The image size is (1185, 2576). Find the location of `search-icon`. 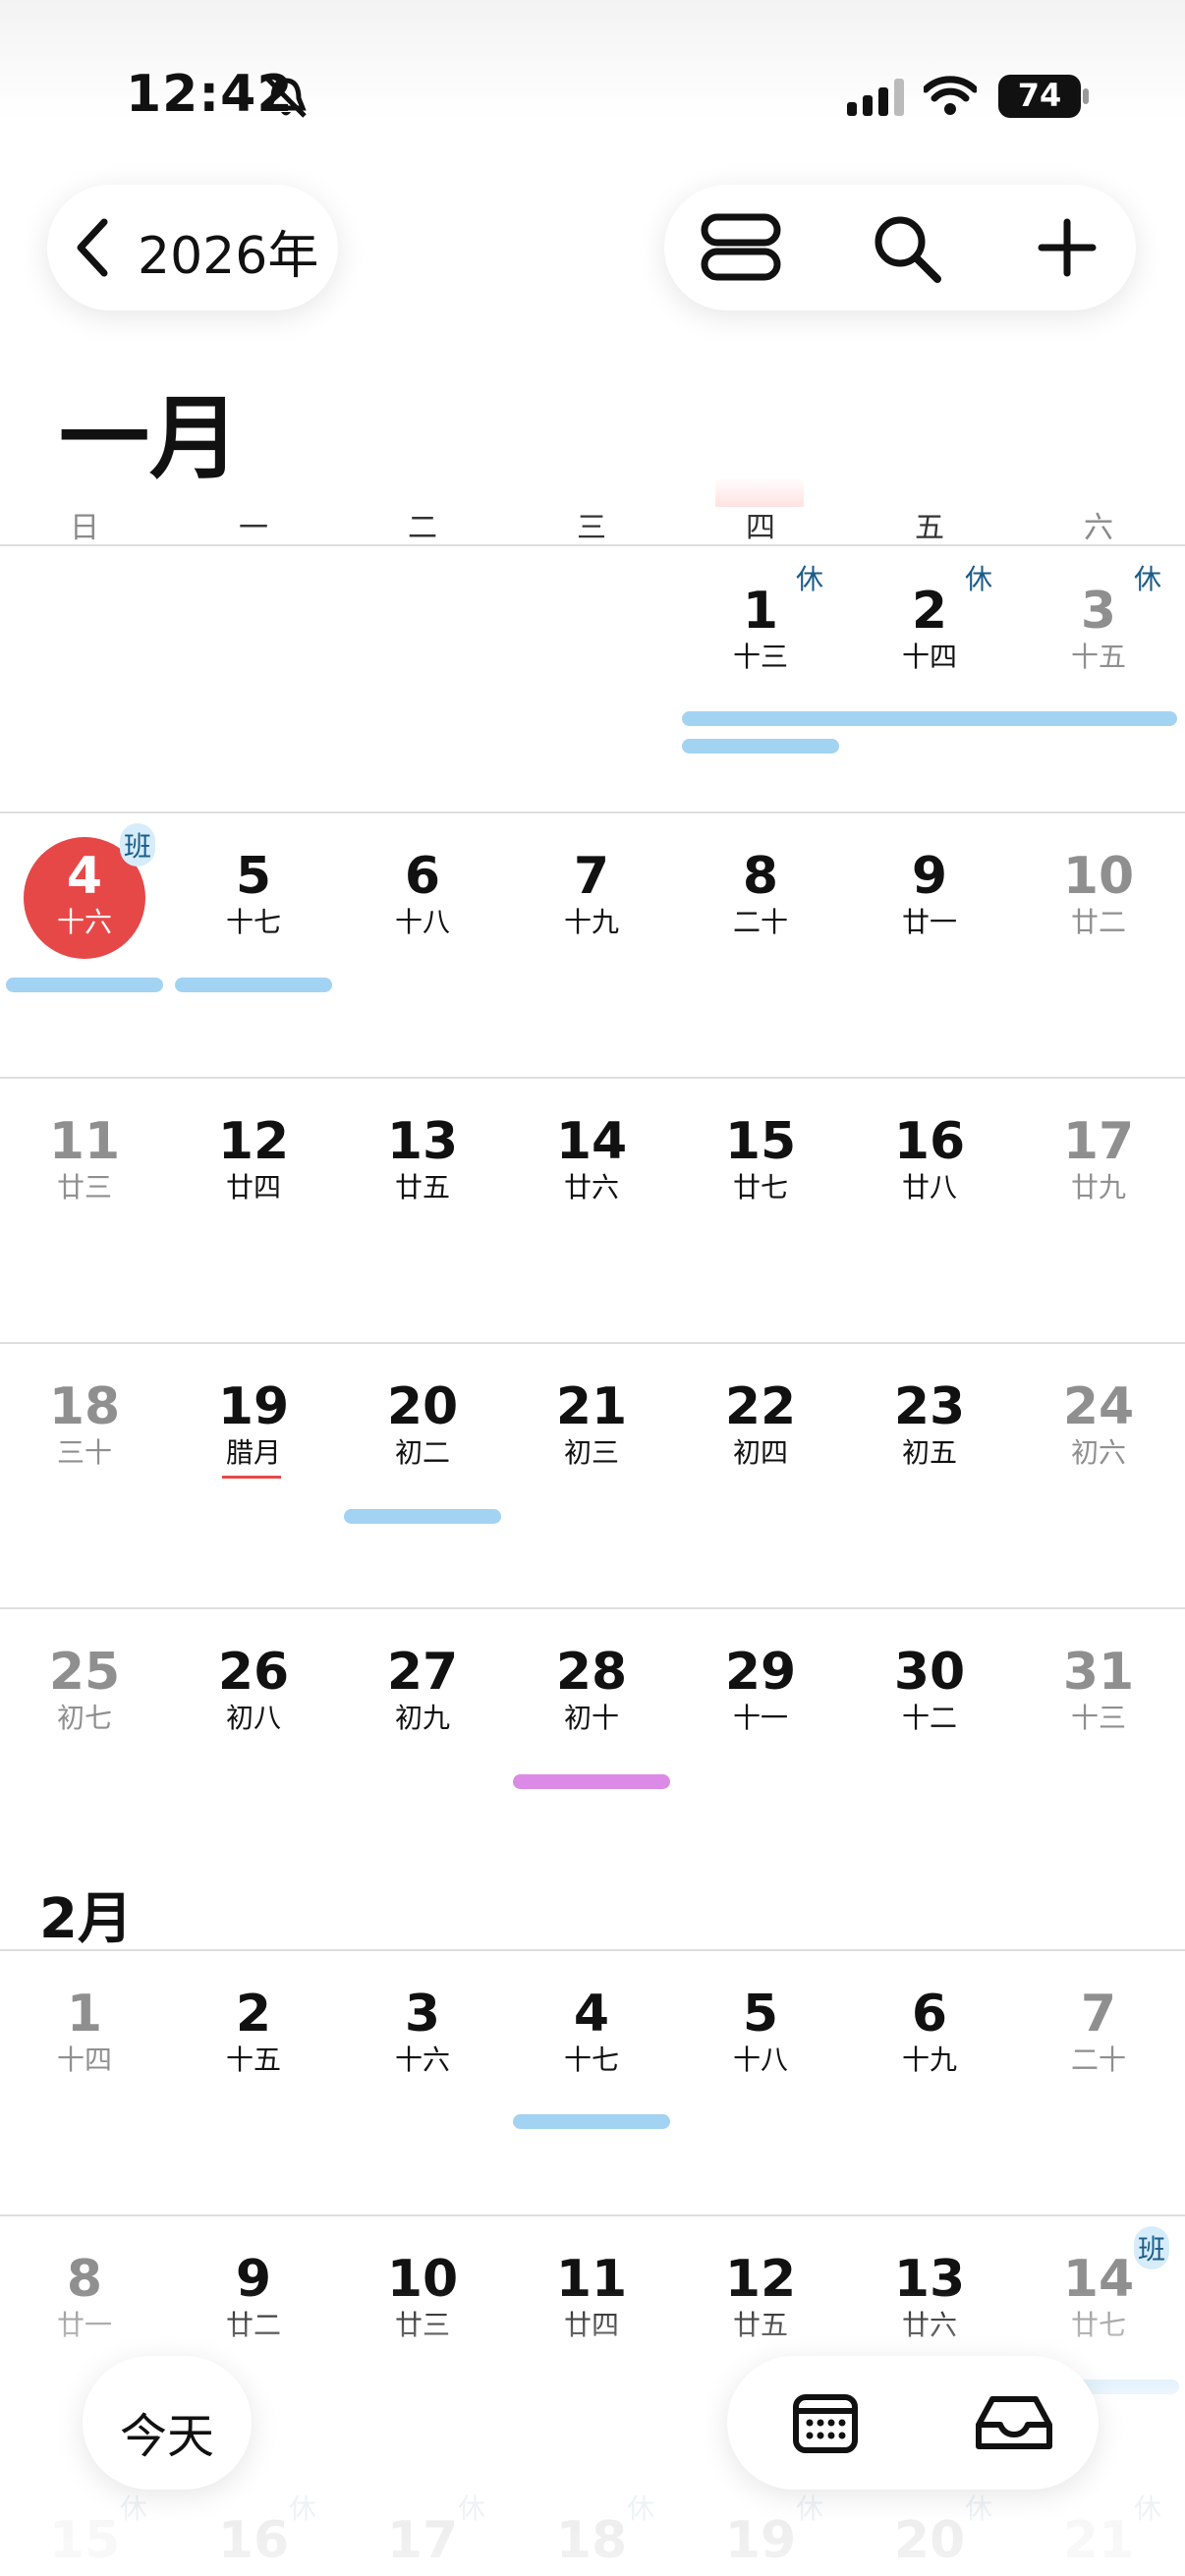

search-icon is located at coordinates (908, 249).